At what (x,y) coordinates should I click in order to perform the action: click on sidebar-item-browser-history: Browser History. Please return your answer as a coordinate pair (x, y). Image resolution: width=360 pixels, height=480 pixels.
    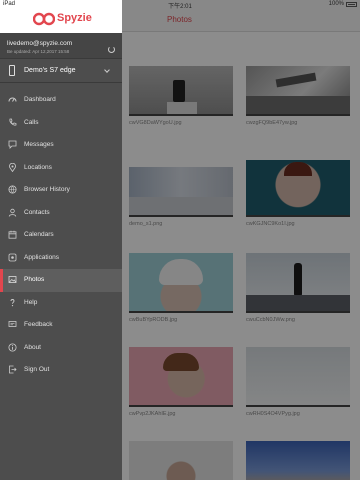
    Looking at the image, I should click on (61, 190).